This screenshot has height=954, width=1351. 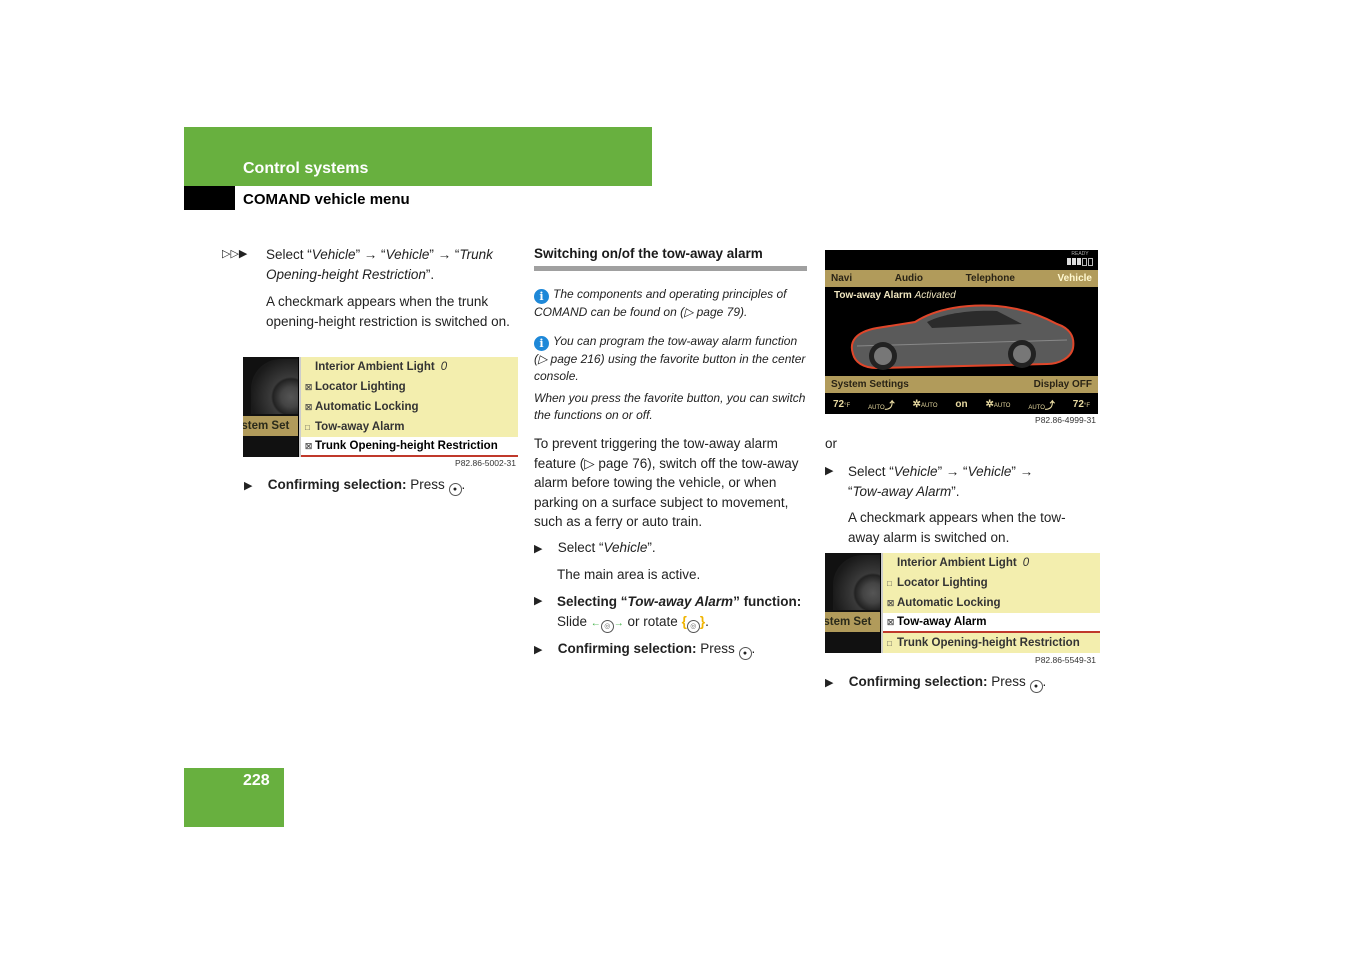 I want to click on vehicle-illustration, so click(x=962, y=337).